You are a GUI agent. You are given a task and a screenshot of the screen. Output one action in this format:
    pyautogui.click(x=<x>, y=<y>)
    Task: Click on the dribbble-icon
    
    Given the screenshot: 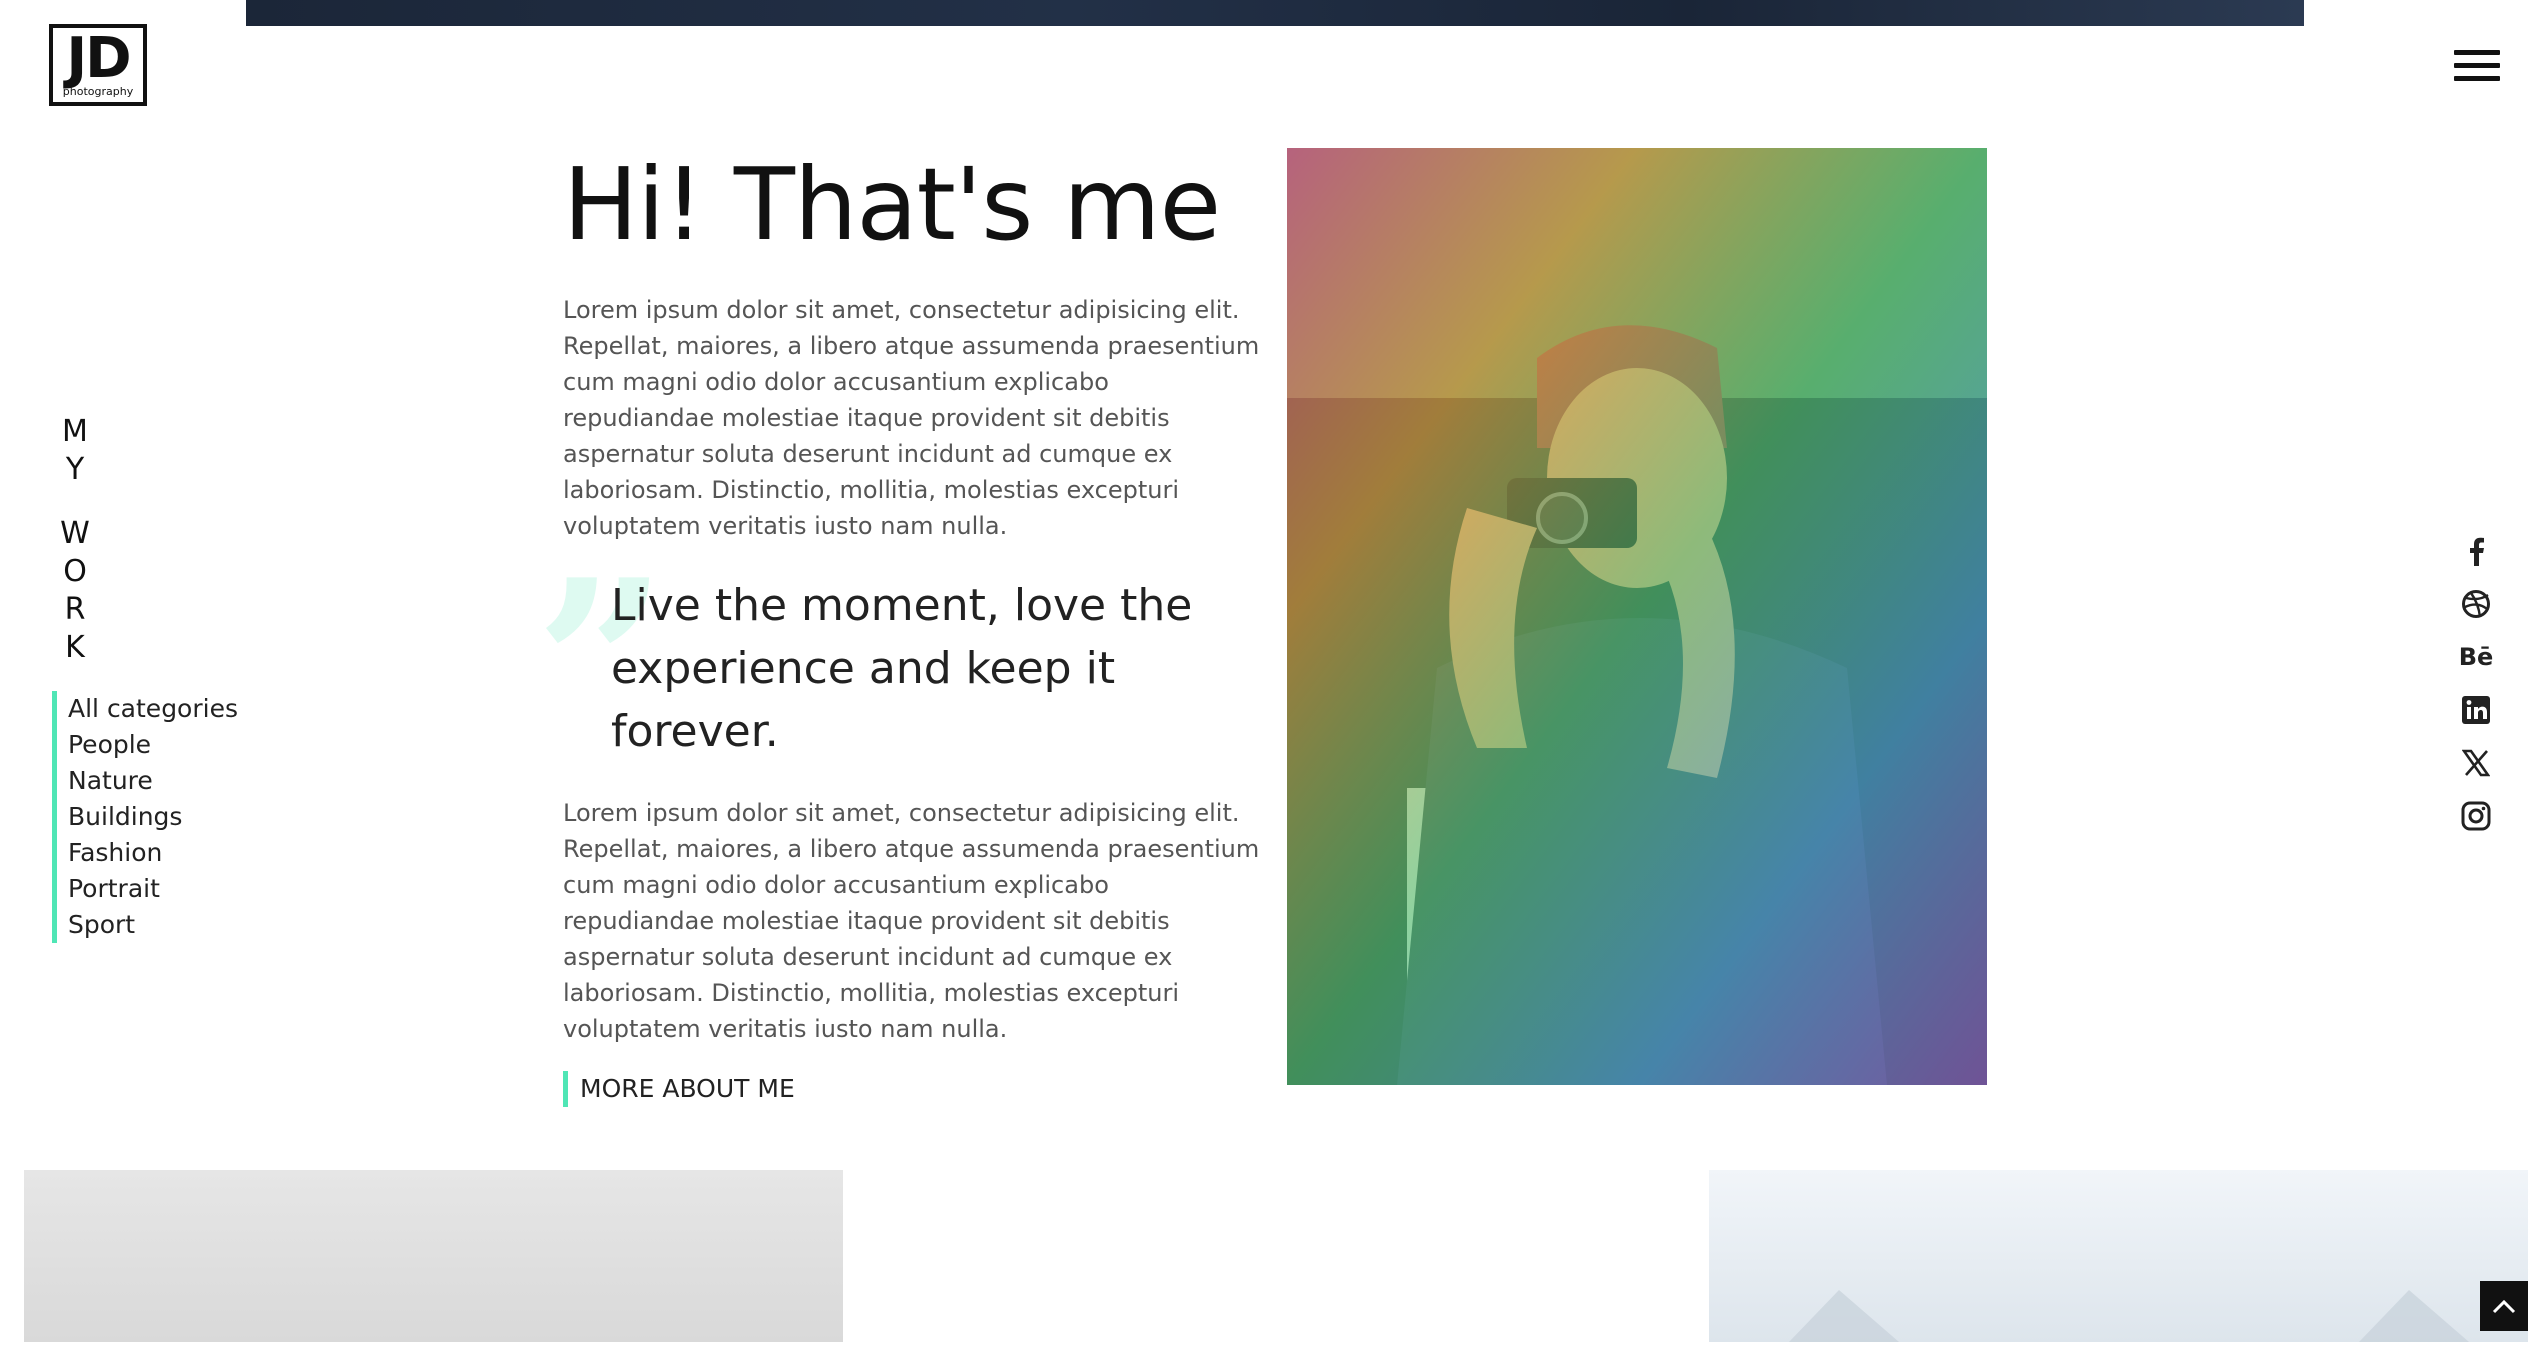 What is the action you would take?
    pyautogui.click(x=2476, y=603)
    